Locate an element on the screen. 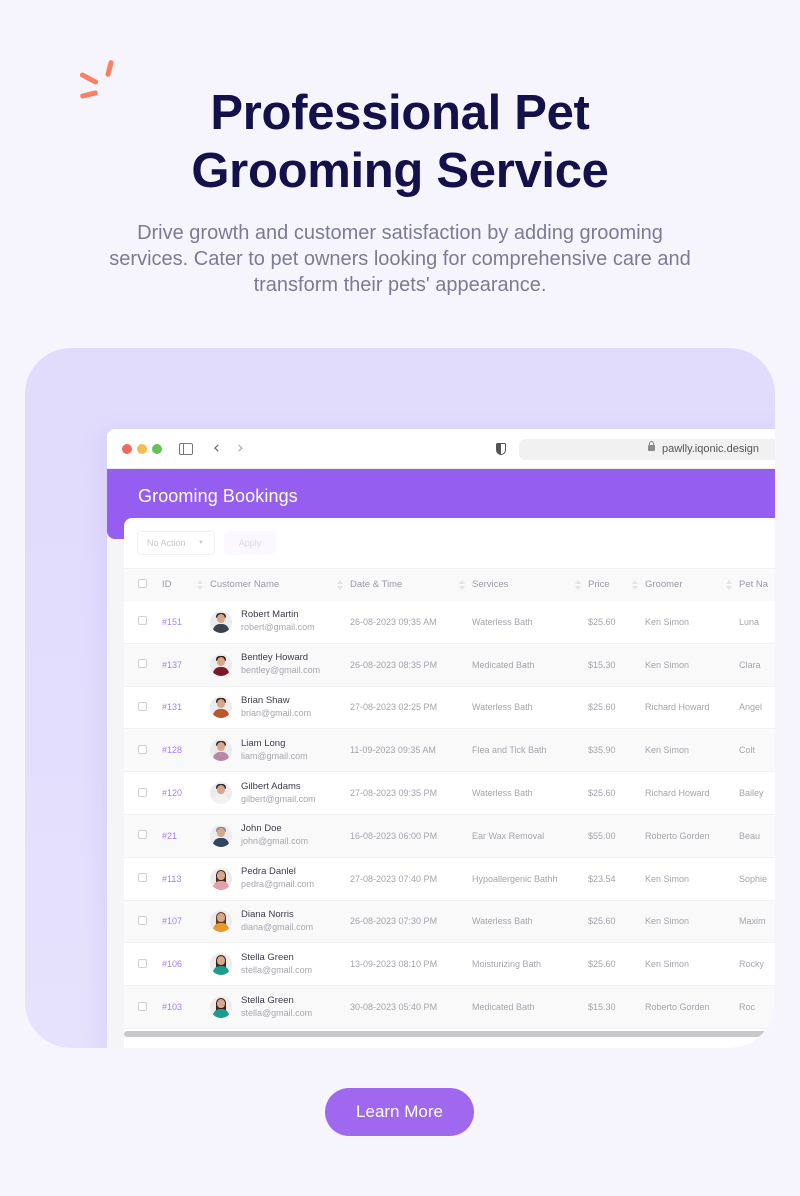 This screenshot has height=1196, width=800. groomer-name: Richard Howard is located at coordinates (692, 708).